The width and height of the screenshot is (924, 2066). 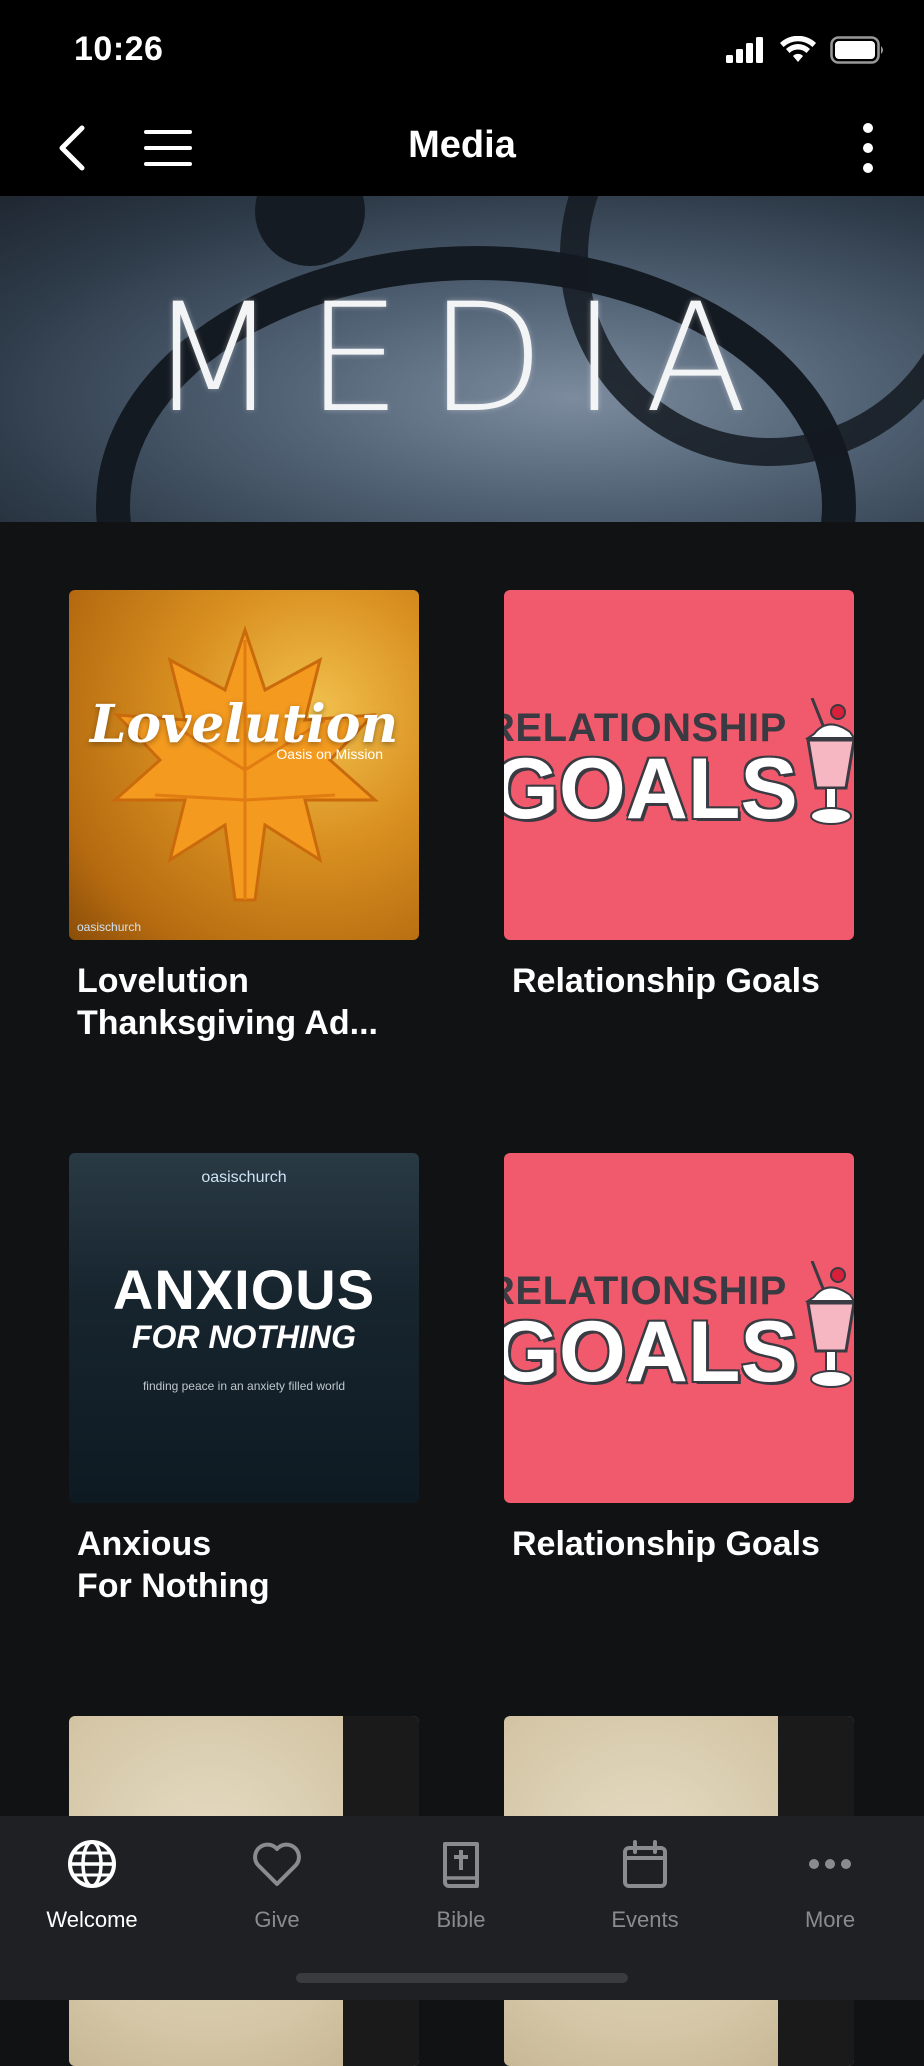 What do you see at coordinates (244, 1337) in the screenshot?
I see `art-subtitle: FOR NOTHING` at bounding box center [244, 1337].